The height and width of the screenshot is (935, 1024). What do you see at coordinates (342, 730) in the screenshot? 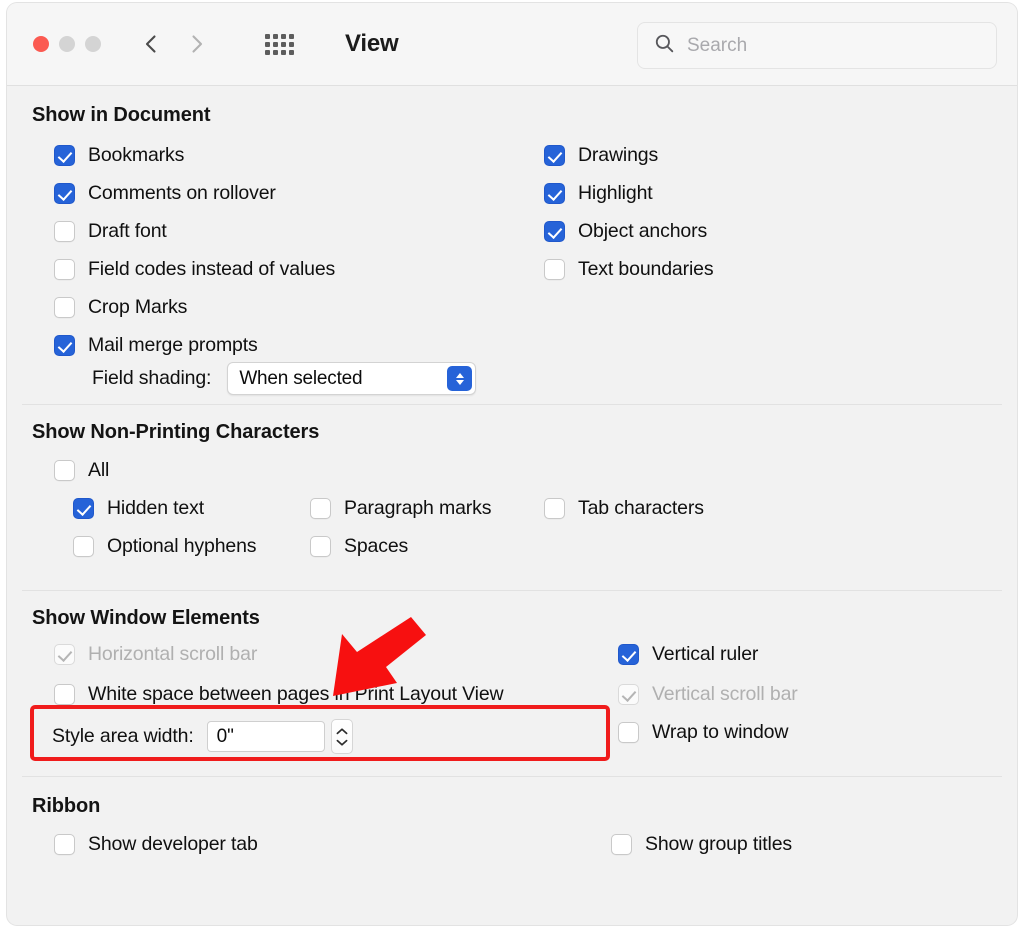
I see `chevron-up-icon` at bounding box center [342, 730].